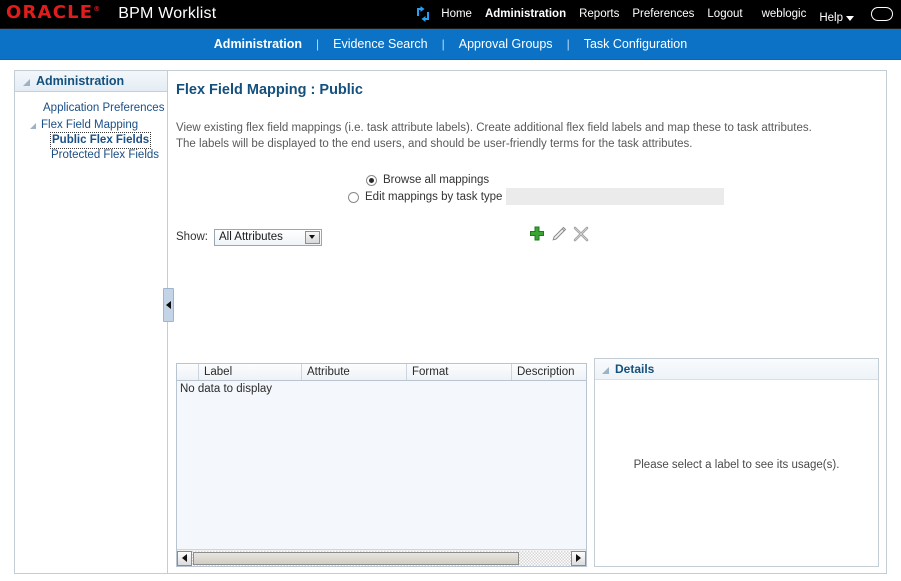 The image size is (901, 581). What do you see at coordinates (525, 14) in the screenshot?
I see `top-nav-administration: Administration` at bounding box center [525, 14].